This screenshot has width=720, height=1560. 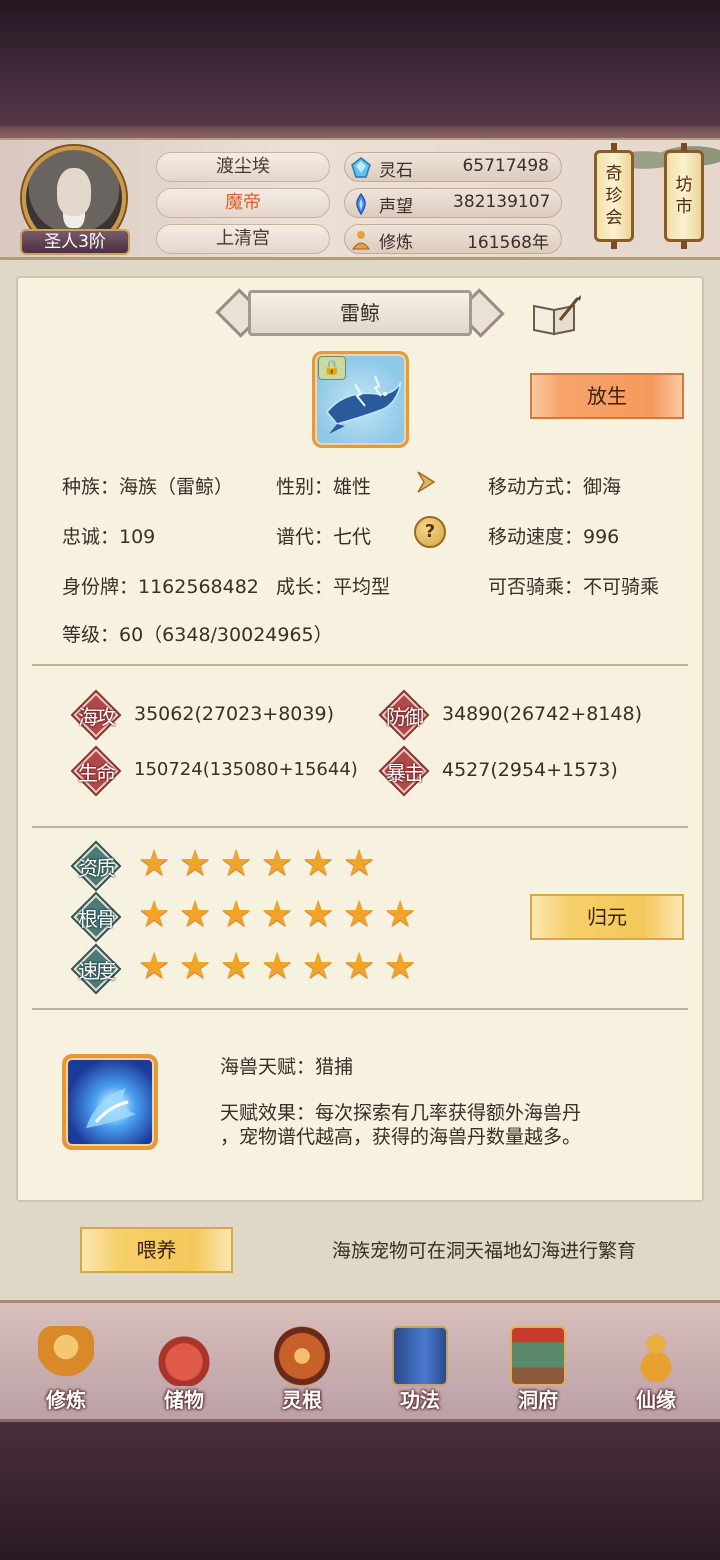 What do you see at coordinates (401, 1137) in the screenshot?
I see `talent-effect-line2: ，宠物谱代越高，获得的海兽丹数量越多。` at bounding box center [401, 1137].